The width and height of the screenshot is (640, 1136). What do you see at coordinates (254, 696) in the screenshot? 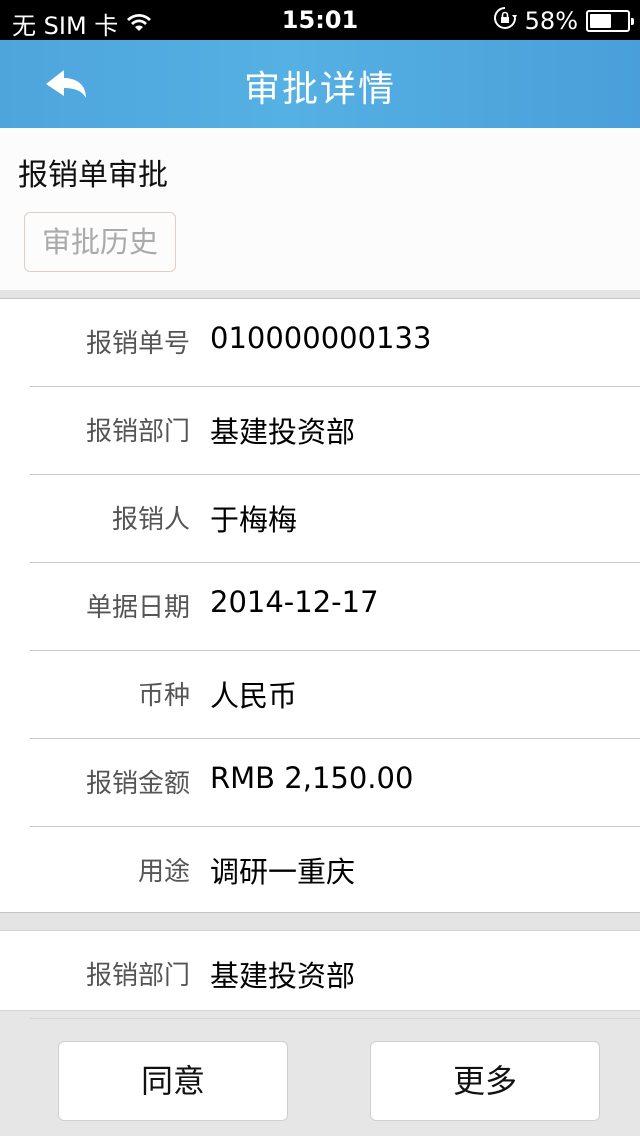
I see `detail-value: 人民币` at bounding box center [254, 696].